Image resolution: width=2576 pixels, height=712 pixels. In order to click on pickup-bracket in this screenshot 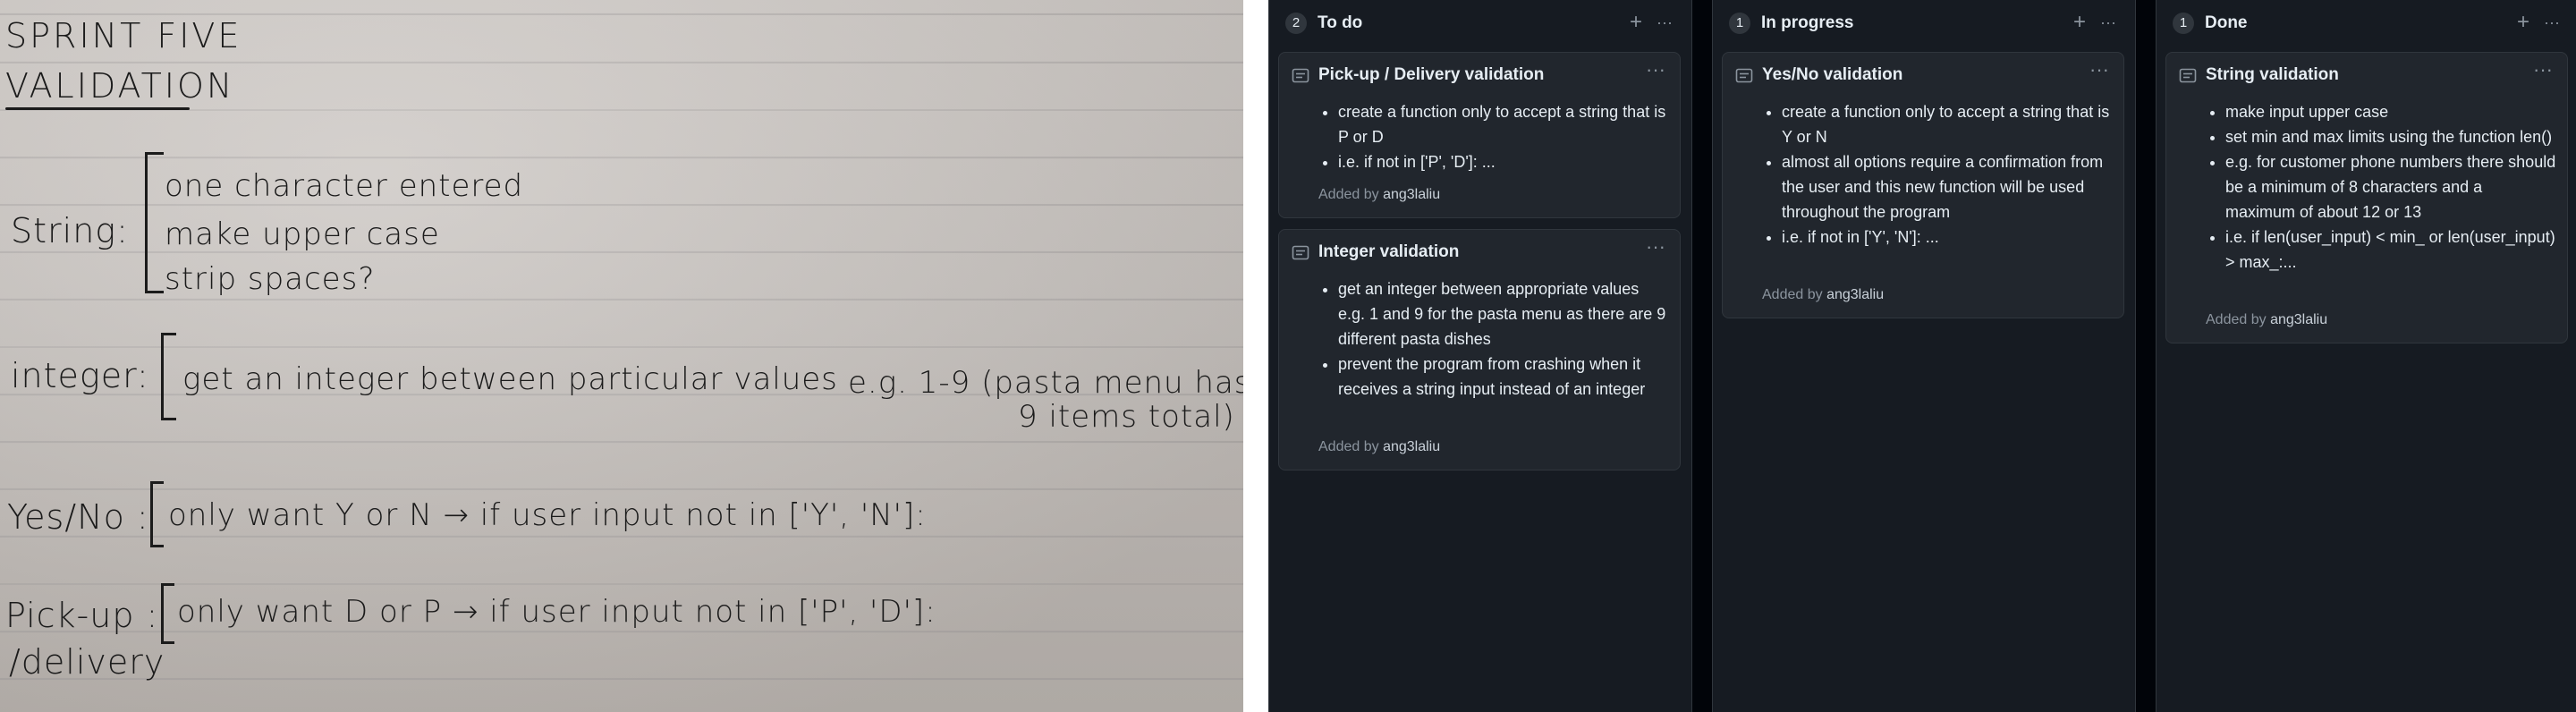, I will do `click(167, 613)`.